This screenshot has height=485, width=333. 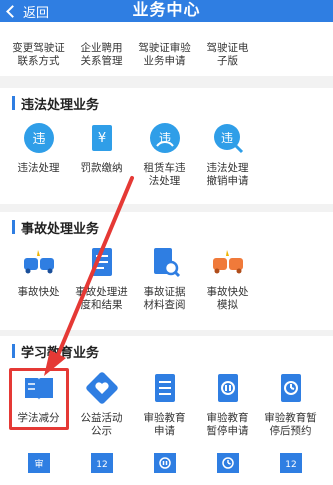 I want to click on section-title-accidents: 事故处理业务, so click(x=166, y=227).